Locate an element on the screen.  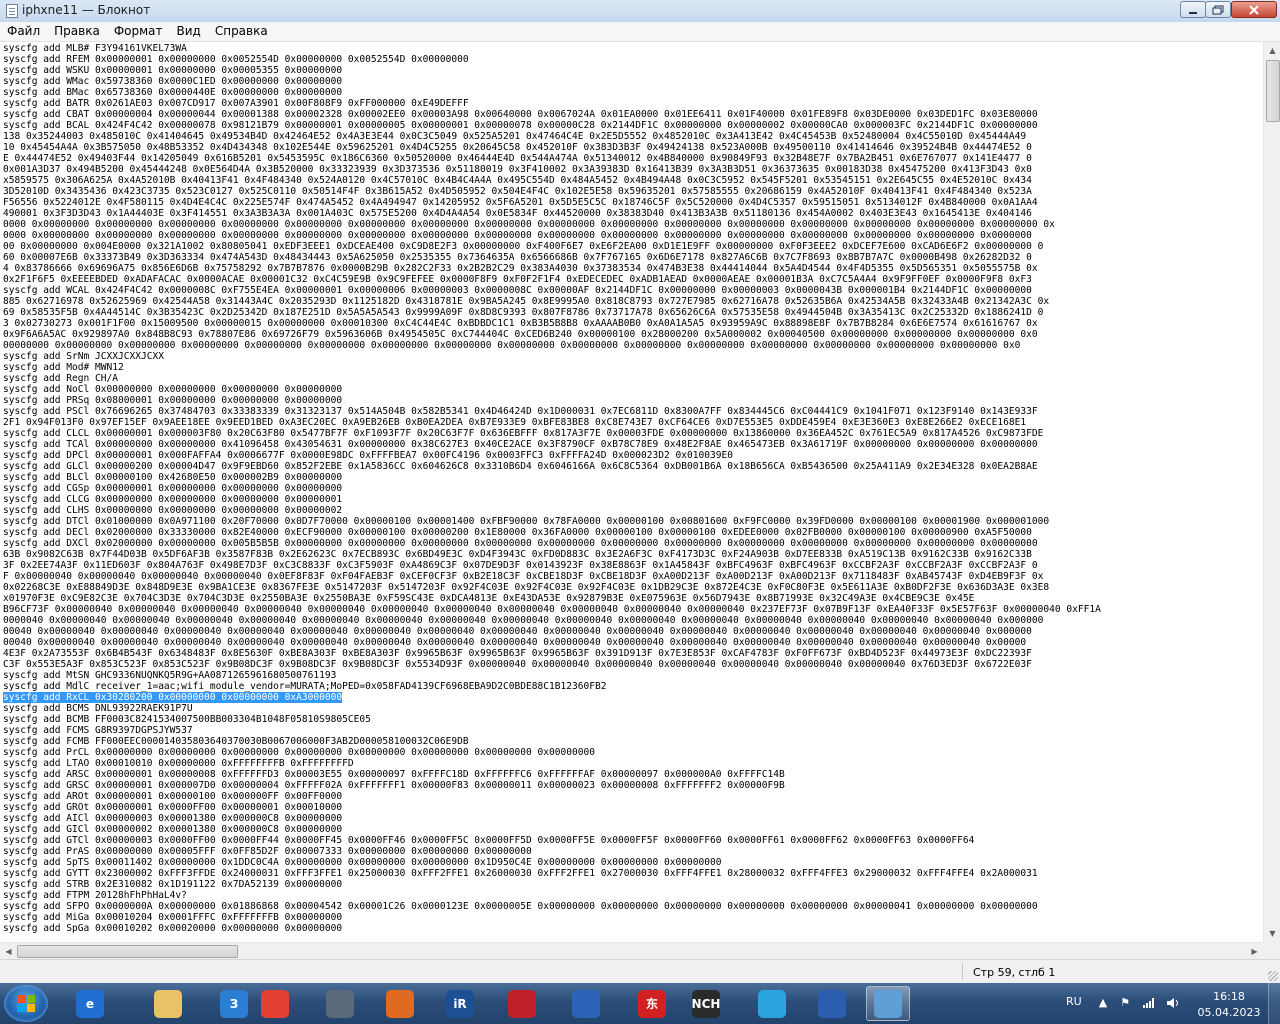
text-line: syscfg add BCMS DNL93922RAEK91P7U is located at coordinates (552, 708).